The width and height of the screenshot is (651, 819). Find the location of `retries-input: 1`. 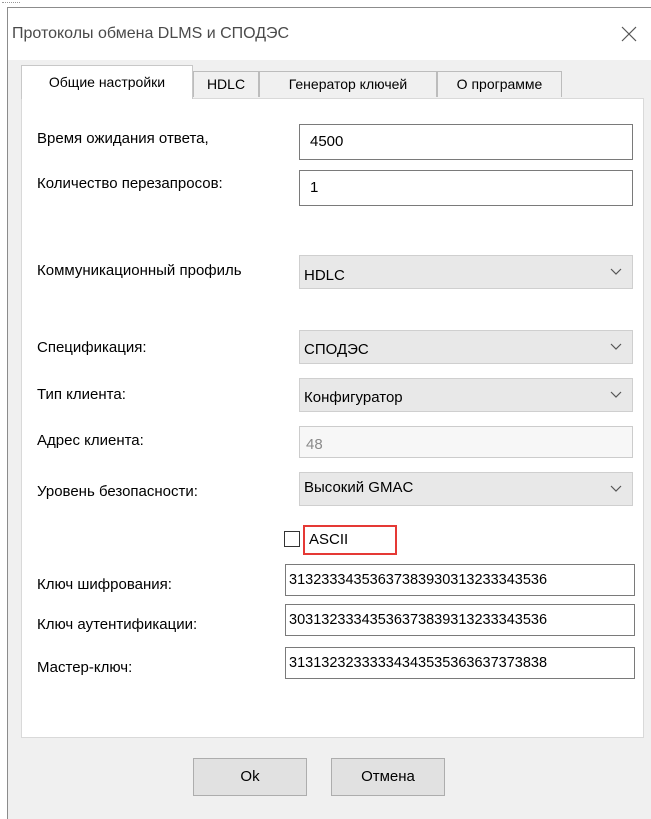

retries-input: 1 is located at coordinates (466, 188).